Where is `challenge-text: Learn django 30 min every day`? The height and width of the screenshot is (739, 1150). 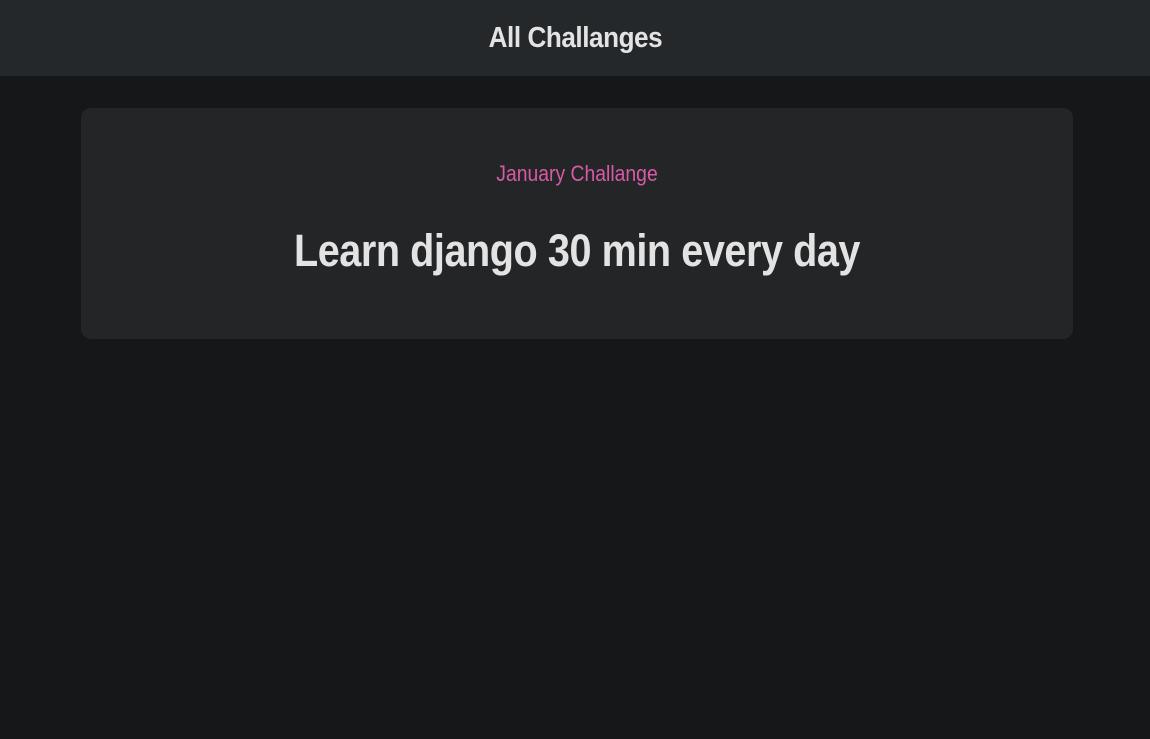 challenge-text: Learn django 30 min every day is located at coordinates (577, 250).